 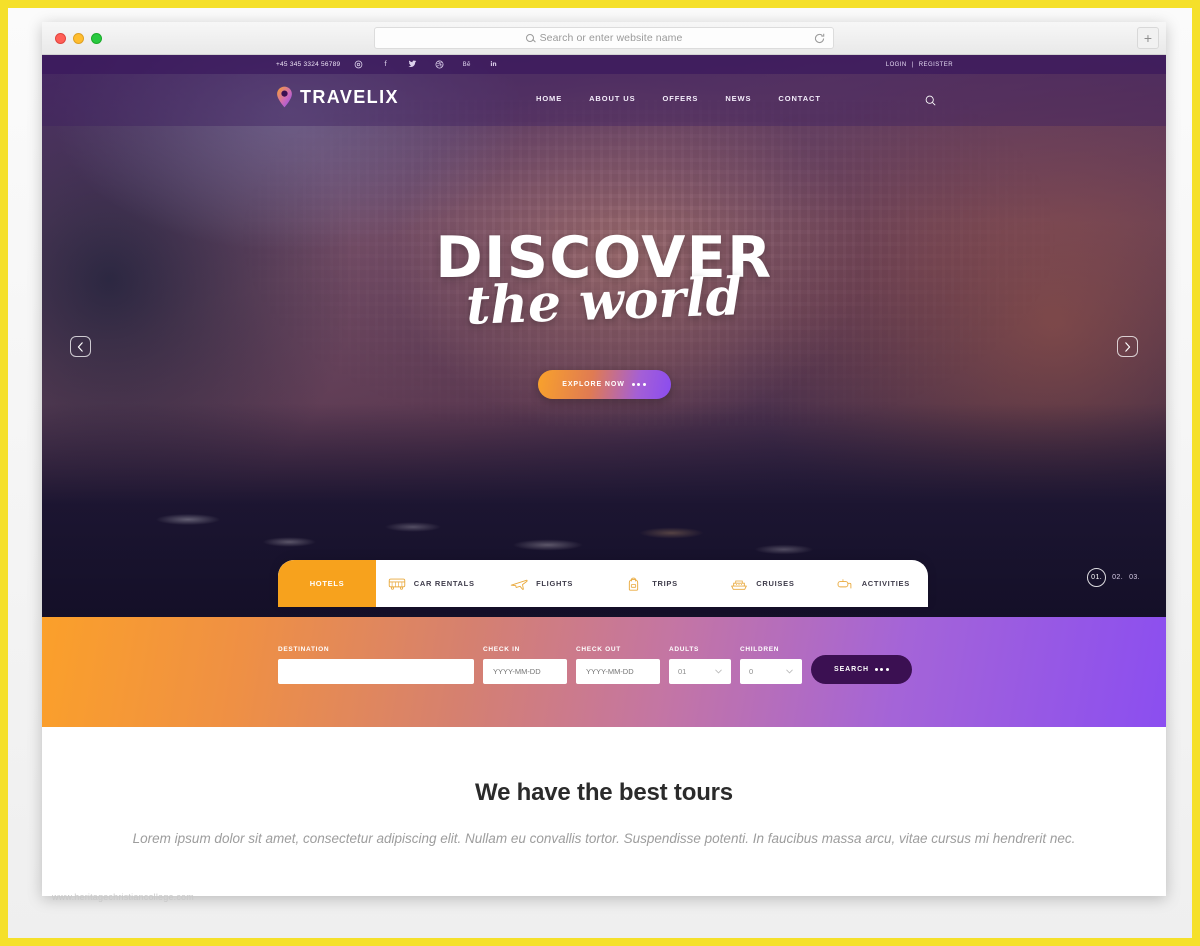 I want to click on destination-input, so click(x=376, y=671).